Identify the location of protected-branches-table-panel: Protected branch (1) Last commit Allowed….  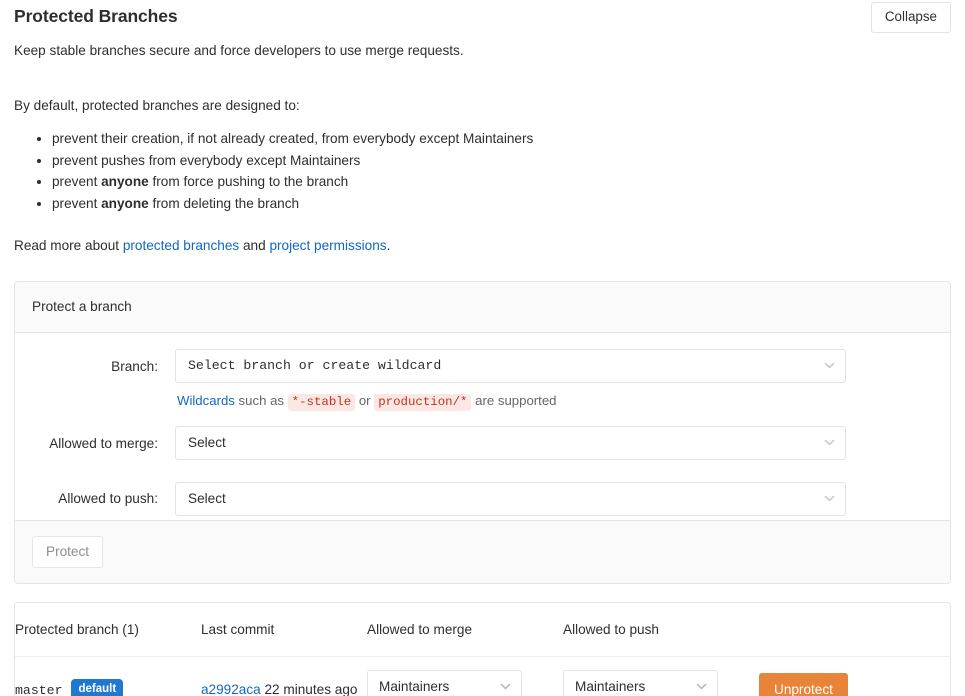
(482, 649).